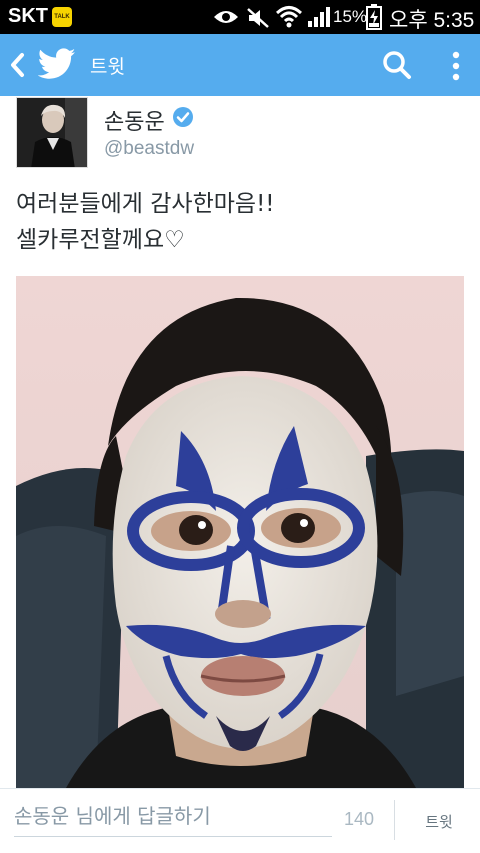 Image resolution: width=480 pixels, height=853 pixels. I want to click on status-bar: SKT TALK 15% 오후 5:35, so click(240, 17).